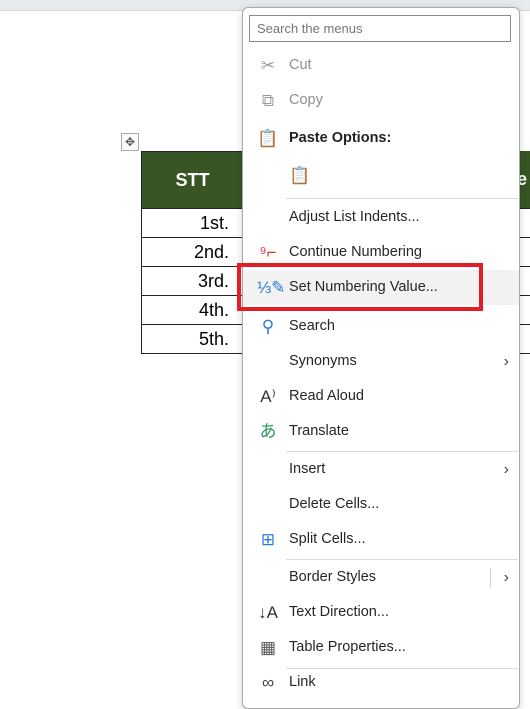 The height and width of the screenshot is (709, 530). What do you see at coordinates (381, 577) in the screenshot?
I see `menu-item-border-styles: Border Styles ›` at bounding box center [381, 577].